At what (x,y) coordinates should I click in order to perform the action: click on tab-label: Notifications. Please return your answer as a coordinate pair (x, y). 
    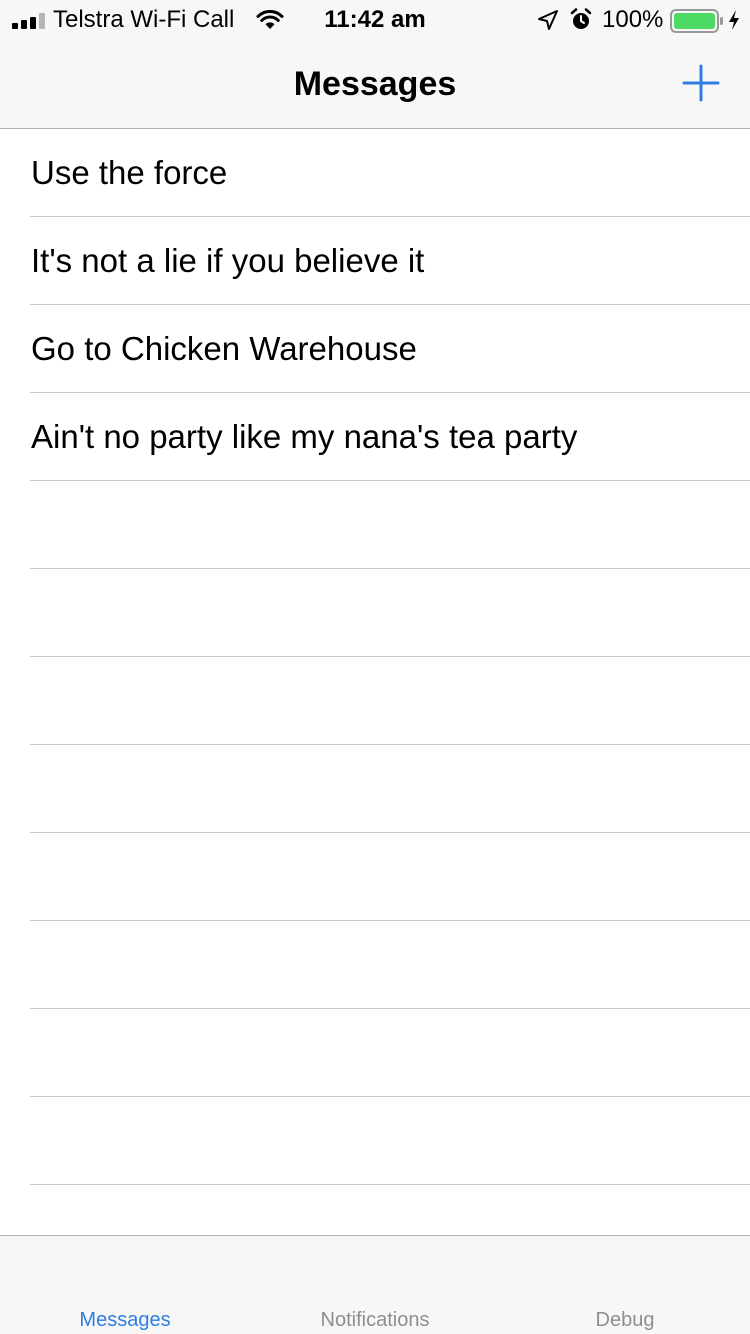
    Looking at the image, I should click on (375, 1320).